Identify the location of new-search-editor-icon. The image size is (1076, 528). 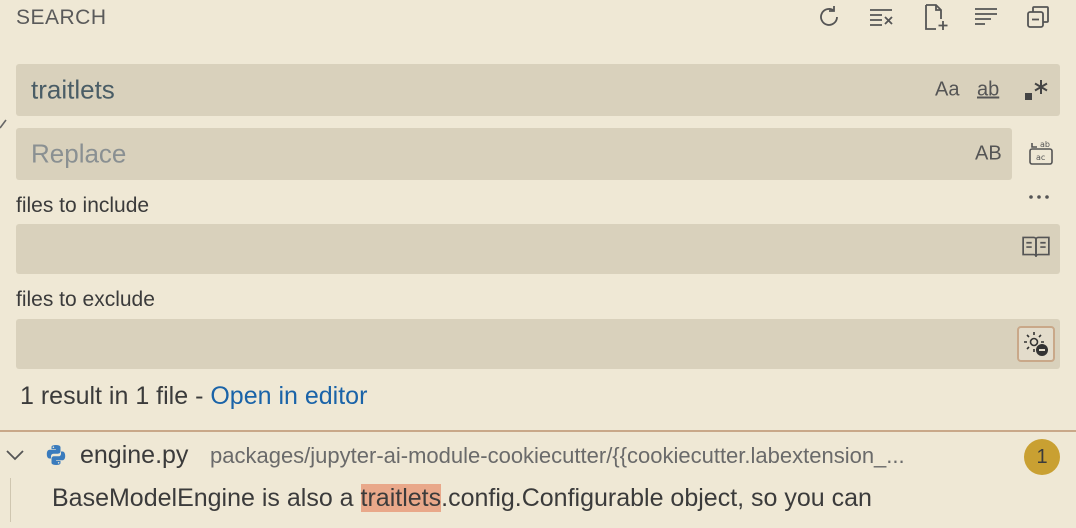
(935, 17).